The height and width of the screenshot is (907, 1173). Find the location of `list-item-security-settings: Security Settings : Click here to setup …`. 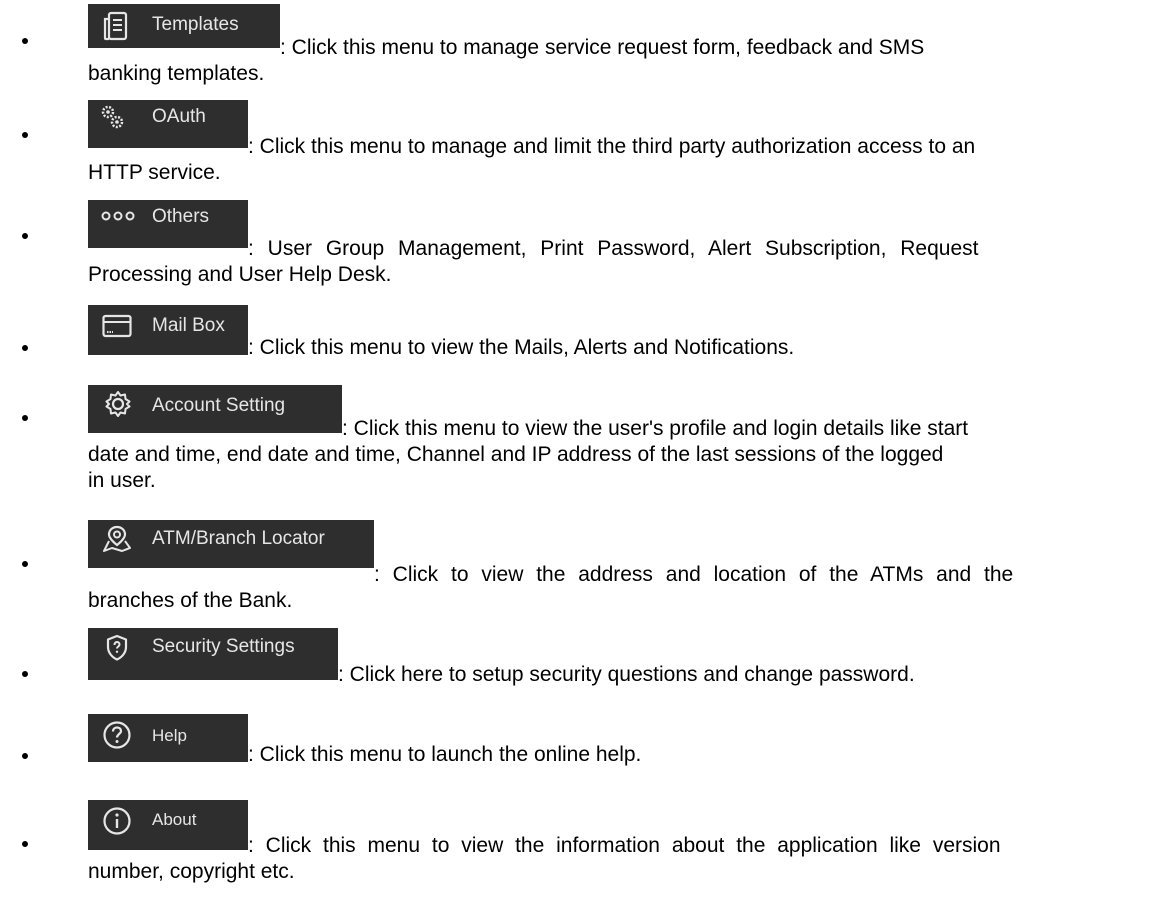

list-item-security-settings: Security Settings : Click here to setup … is located at coordinates (586, 668).